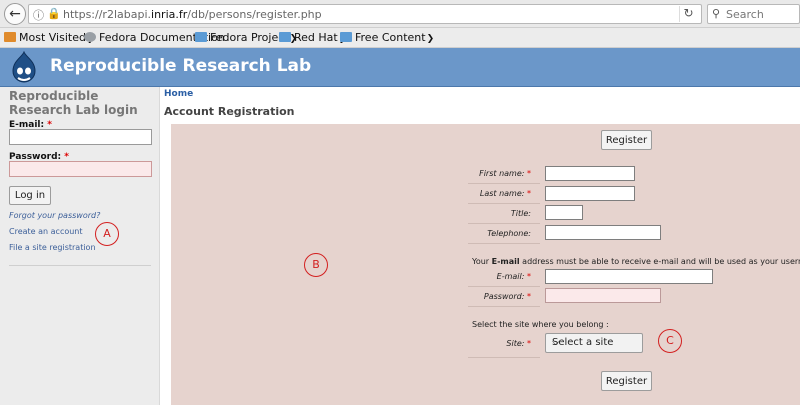 This screenshot has width=800, height=405. What do you see at coordinates (54, 215) in the screenshot?
I see `forgot-password-link: Forgot your password?` at bounding box center [54, 215].